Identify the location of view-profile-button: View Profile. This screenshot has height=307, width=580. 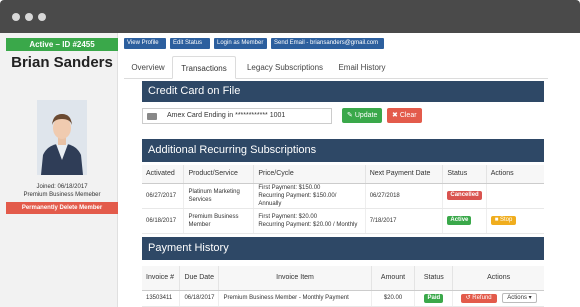
(145, 43).